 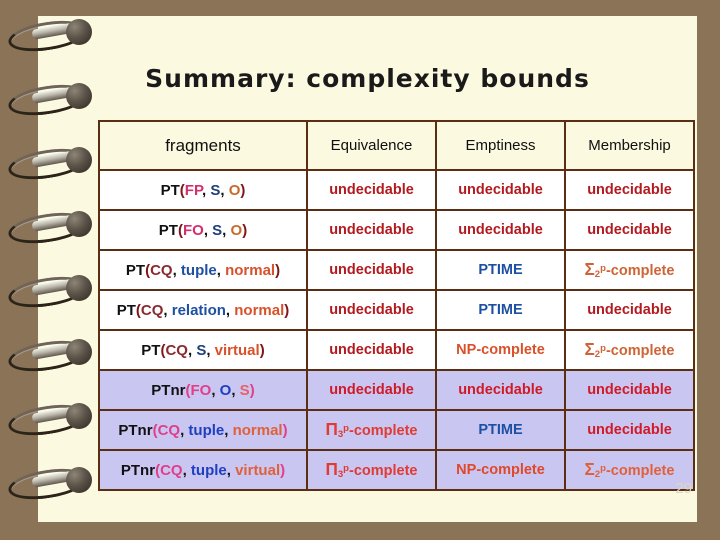 I want to click on cell-fragment: PT(CQ, S, virtual), so click(x=203, y=350).